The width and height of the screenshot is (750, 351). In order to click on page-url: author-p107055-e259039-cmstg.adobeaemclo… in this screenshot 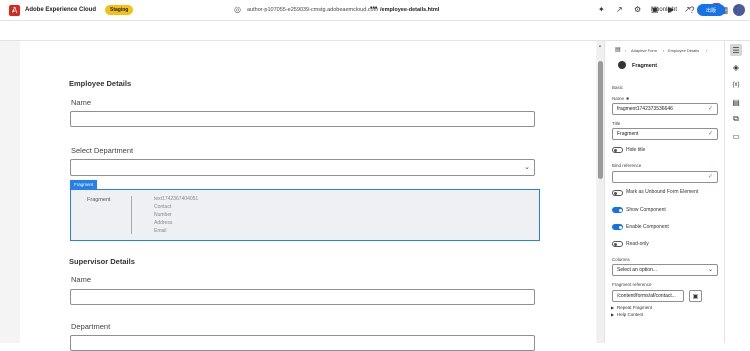, I will do `click(313, 10)`.